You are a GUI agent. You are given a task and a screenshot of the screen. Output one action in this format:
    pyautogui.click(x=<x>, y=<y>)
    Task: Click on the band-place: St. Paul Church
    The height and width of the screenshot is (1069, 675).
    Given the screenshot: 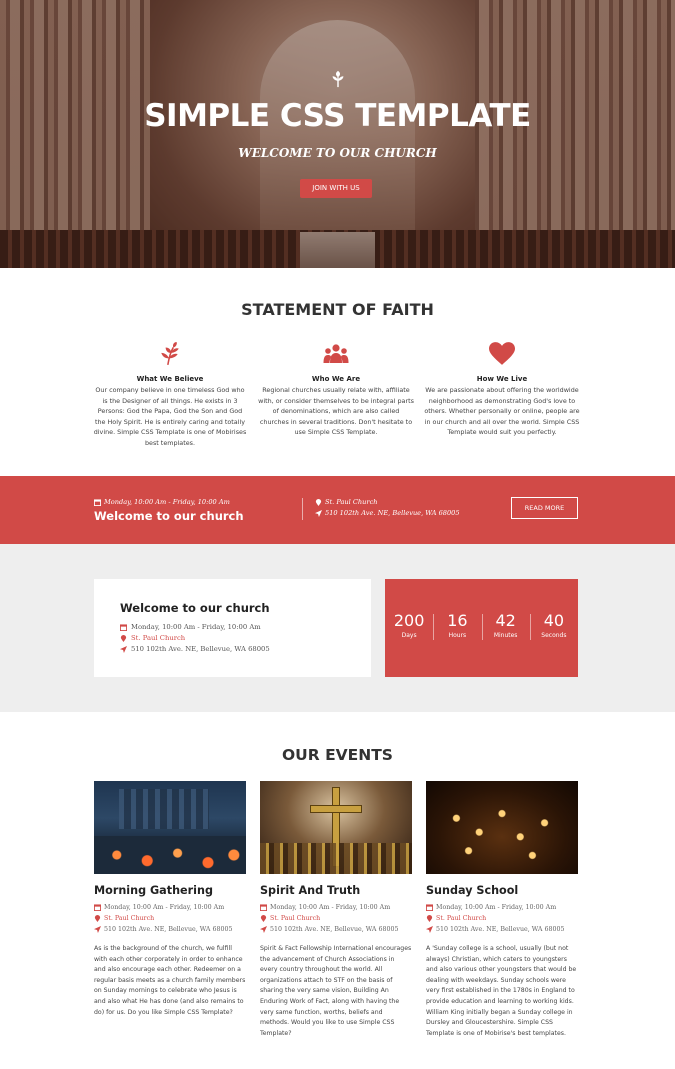 What is the action you would take?
    pyautogui.click(x=346, y=502)
    